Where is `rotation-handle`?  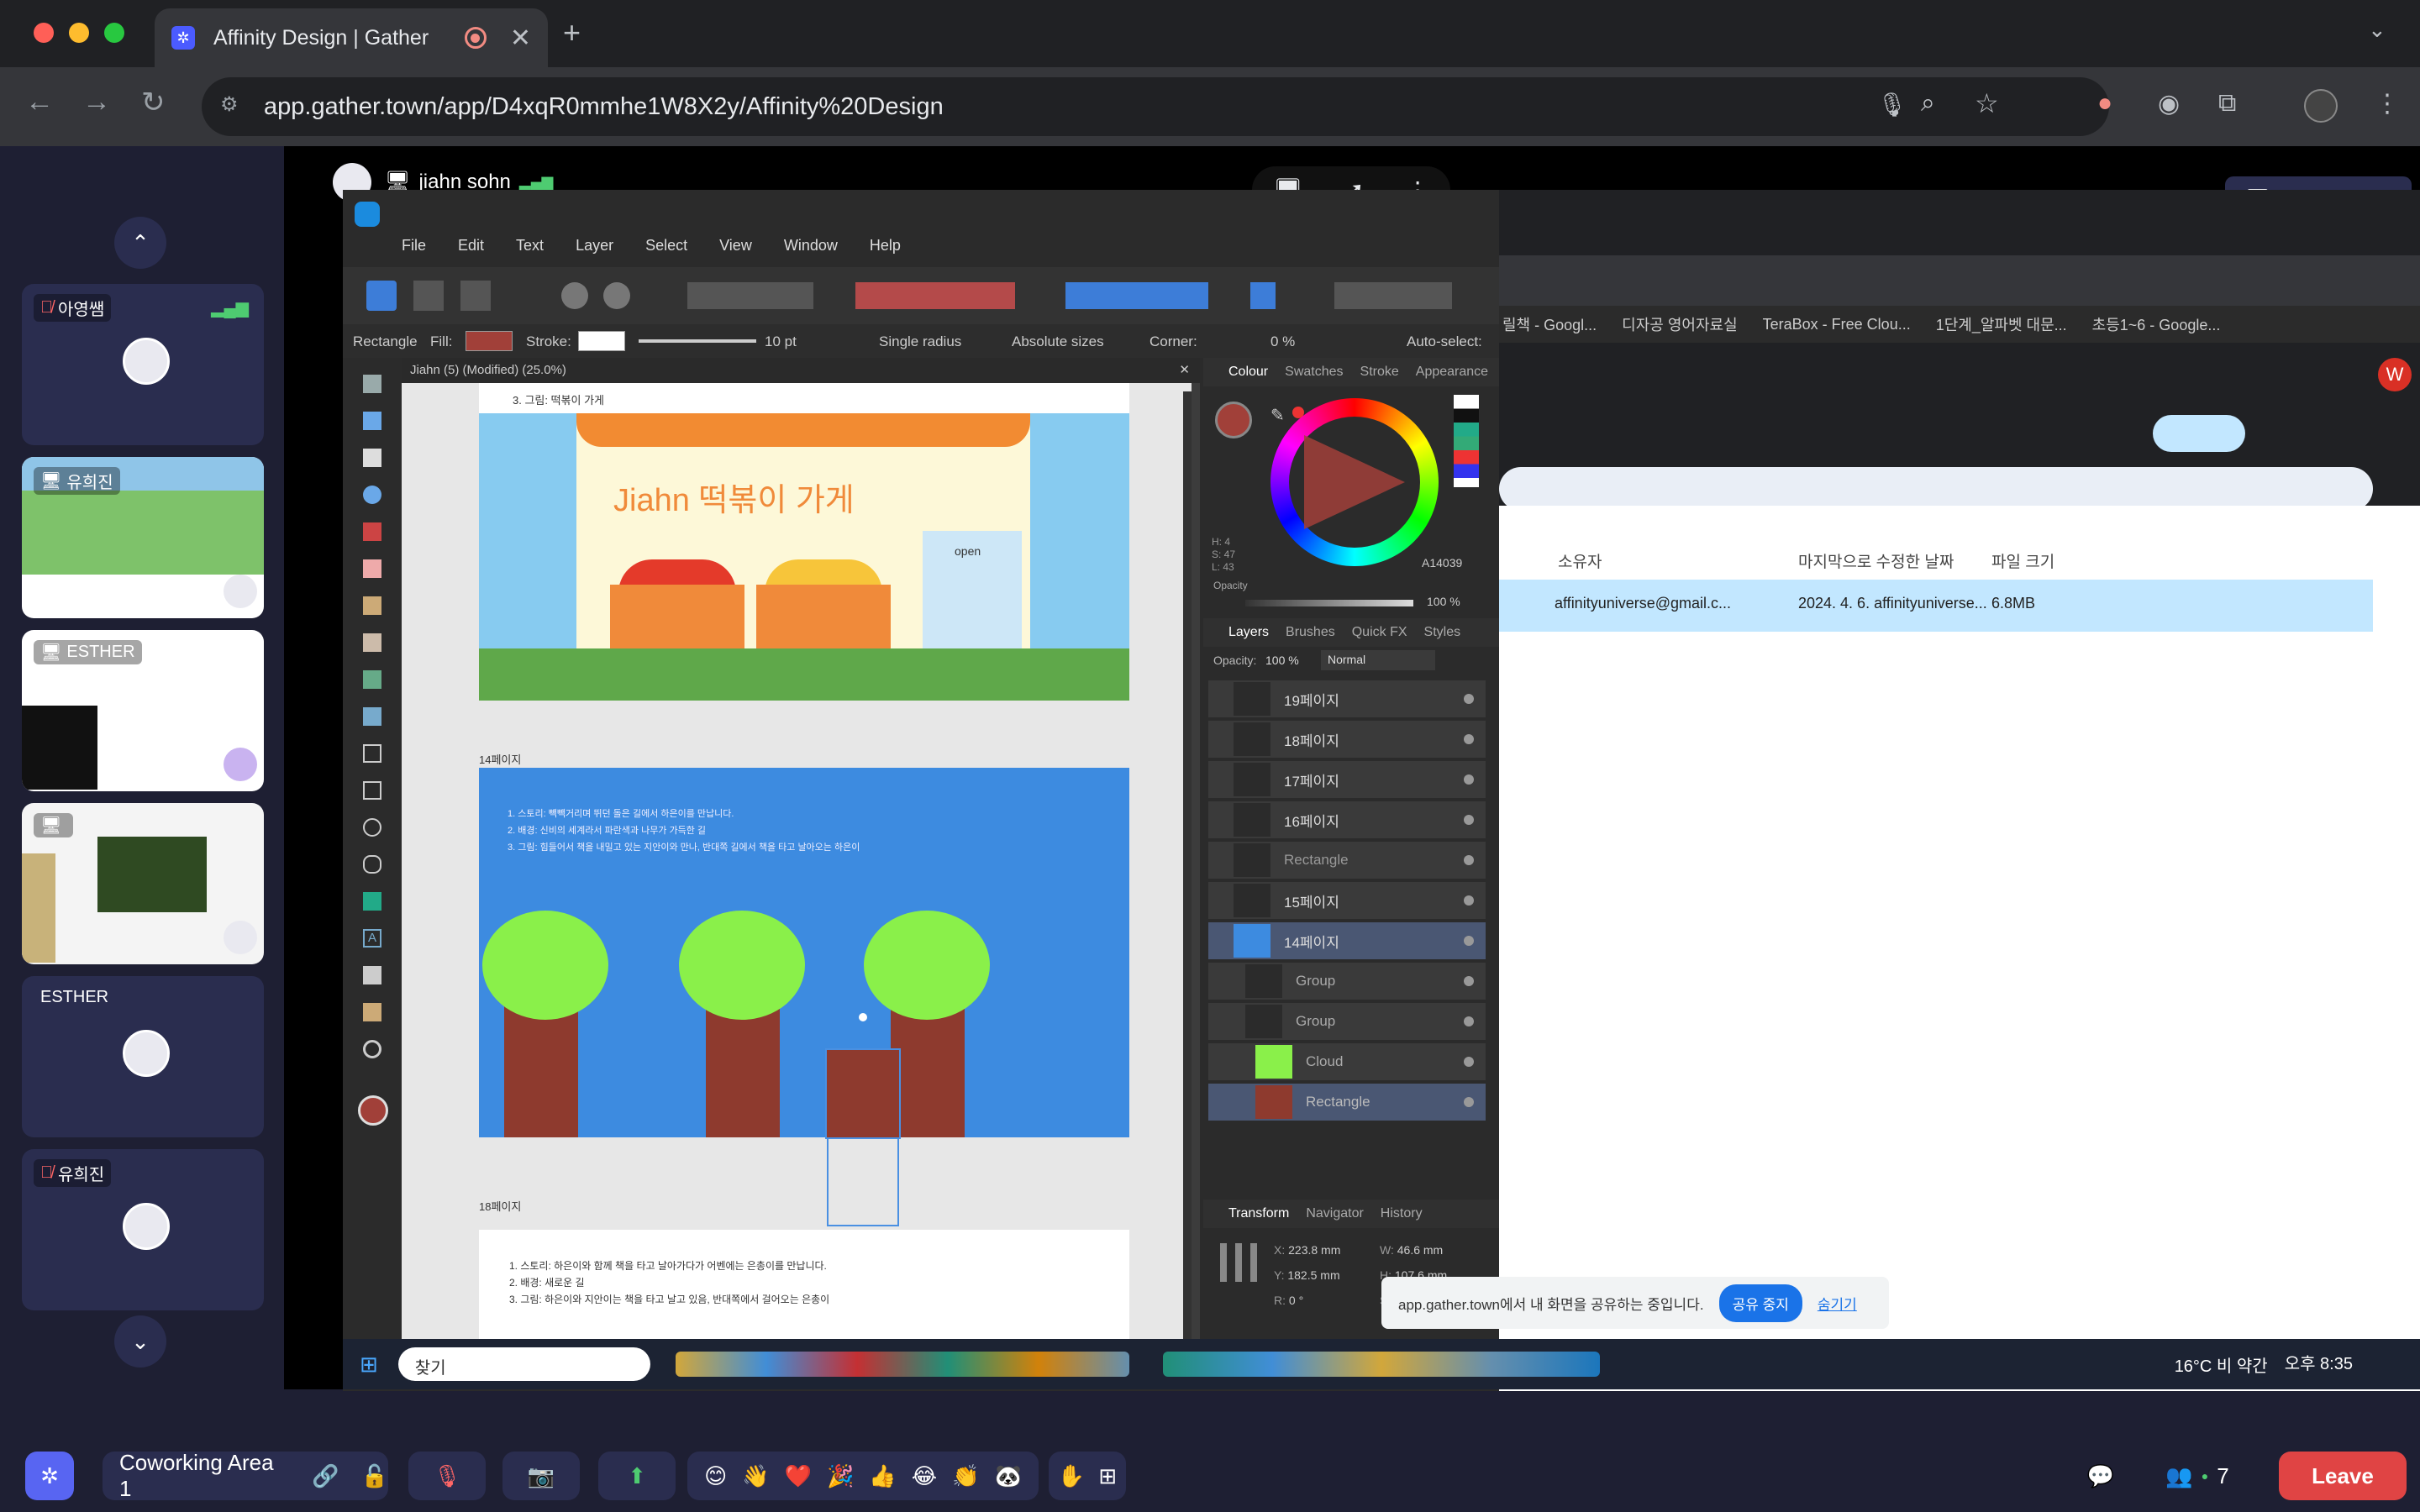
rotation-handle is located at coordinates (863, 1017).